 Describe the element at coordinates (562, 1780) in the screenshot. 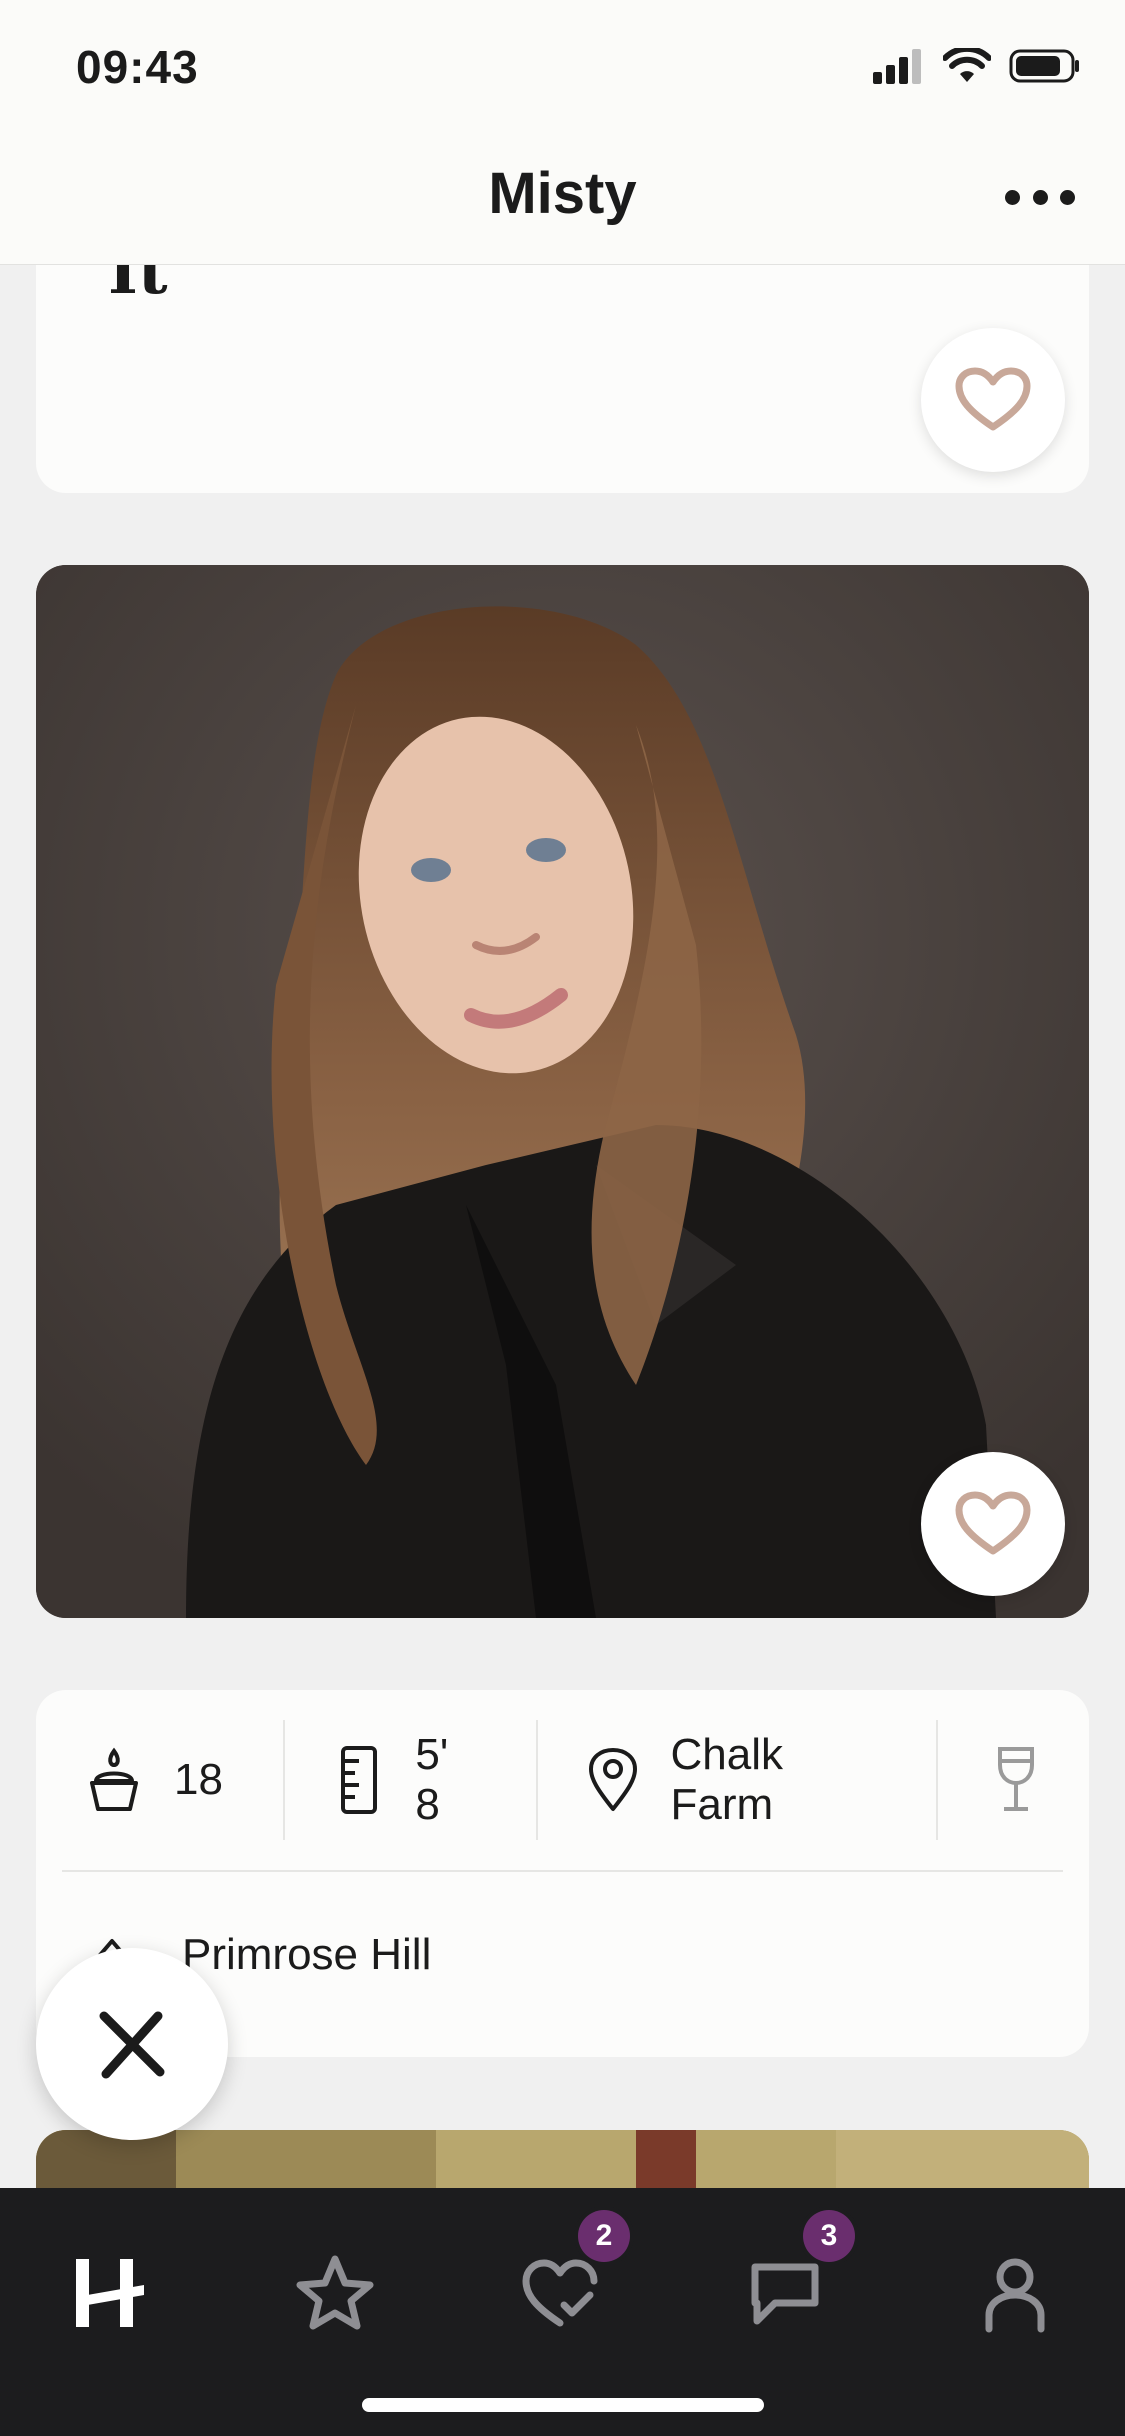

I see `vitals-row: 18 5' 8 Chalk Farm` at that location.